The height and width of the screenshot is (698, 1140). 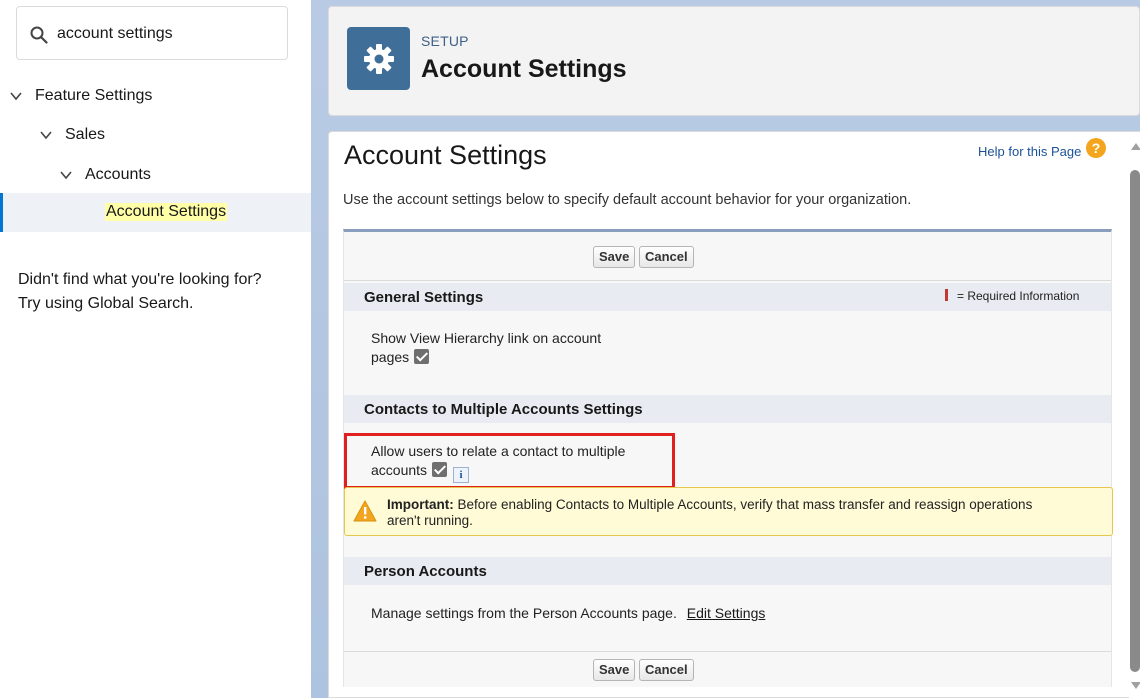 What do you see at coordinates (1029, 151) in the screenshot?
I see `help-for-page-link: Help for this Page` at bounding box center [1029, 151].